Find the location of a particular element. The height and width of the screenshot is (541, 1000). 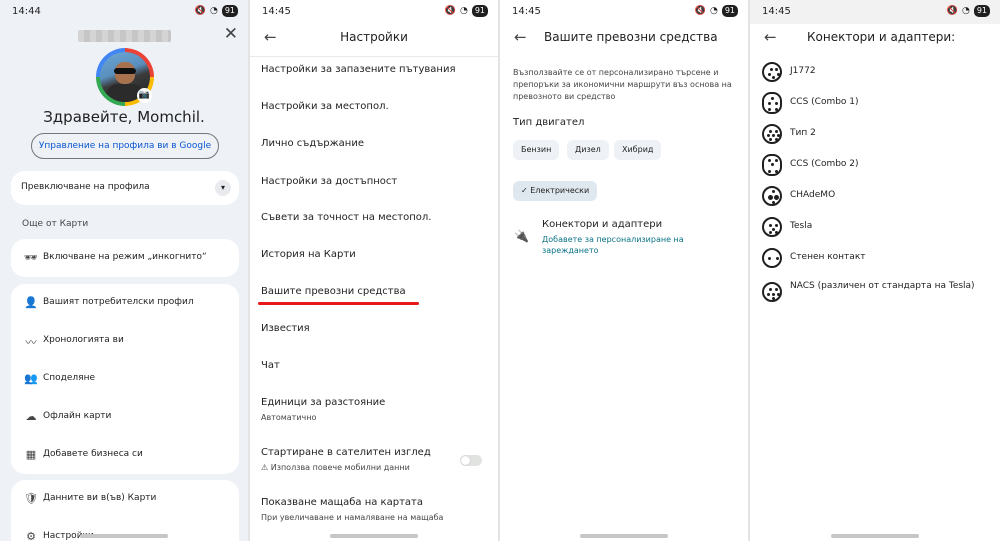

menu-item-offline-maps: ☁ Офлайн карти is located at coordinates (125, 417).